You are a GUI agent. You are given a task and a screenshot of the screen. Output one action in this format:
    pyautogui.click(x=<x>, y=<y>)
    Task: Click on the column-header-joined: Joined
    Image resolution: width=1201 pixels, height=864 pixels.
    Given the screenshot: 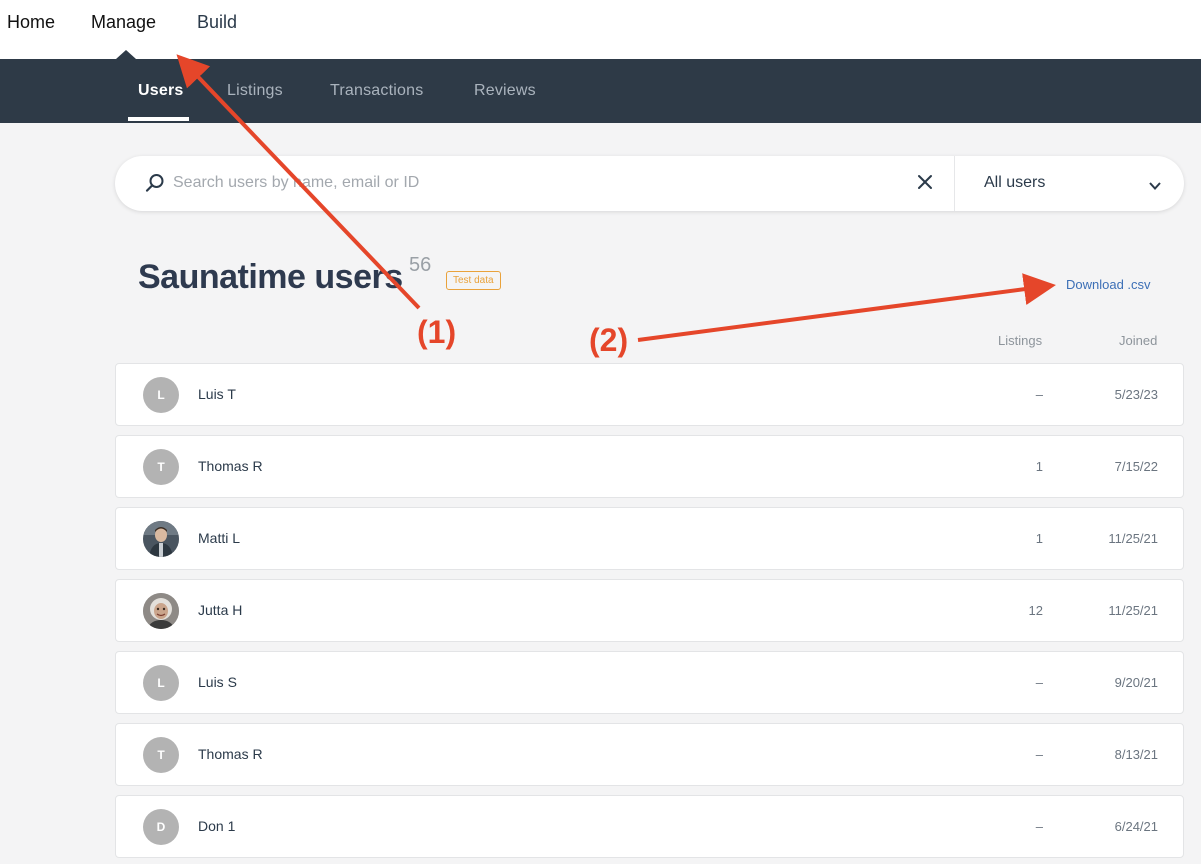 What is the action you would take?
    pyautogui.click(x=1138, y=340)
    